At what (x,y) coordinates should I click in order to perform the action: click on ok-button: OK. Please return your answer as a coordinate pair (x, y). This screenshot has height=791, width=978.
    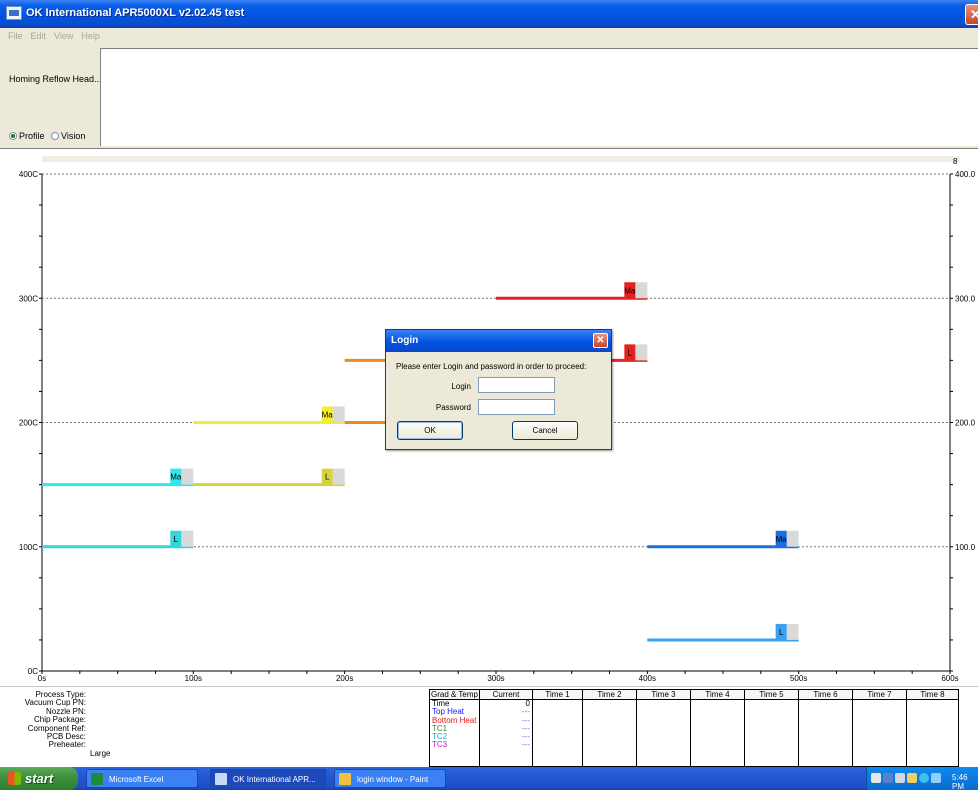
    Looking at the image, I should click on (430, 430).